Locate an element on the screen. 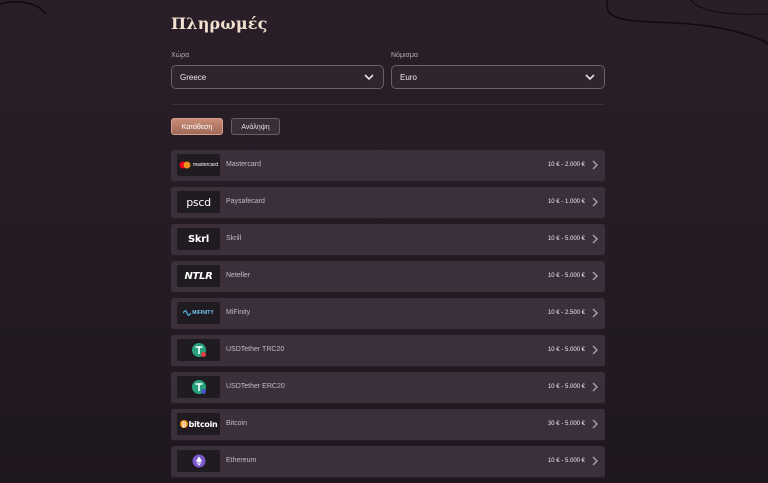 The image size is (768, 483). country-value: Greece is located at coordinates (193, 77).